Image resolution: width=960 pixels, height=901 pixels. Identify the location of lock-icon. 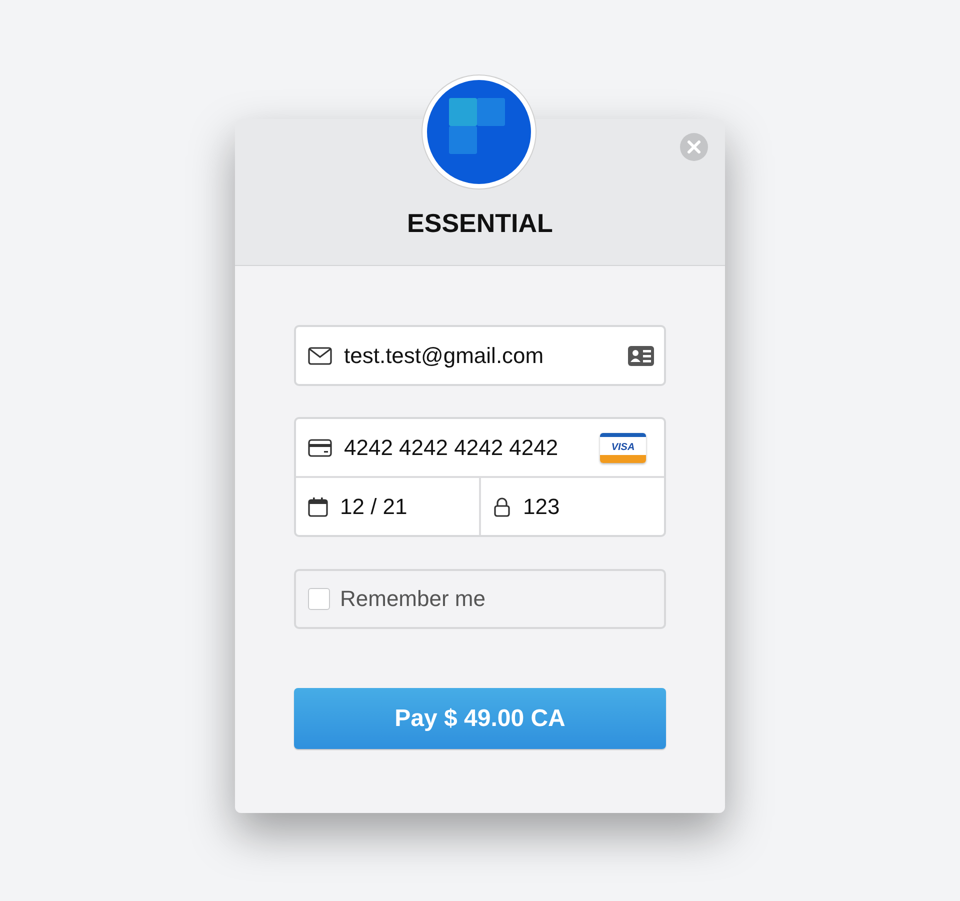
(502, 506).